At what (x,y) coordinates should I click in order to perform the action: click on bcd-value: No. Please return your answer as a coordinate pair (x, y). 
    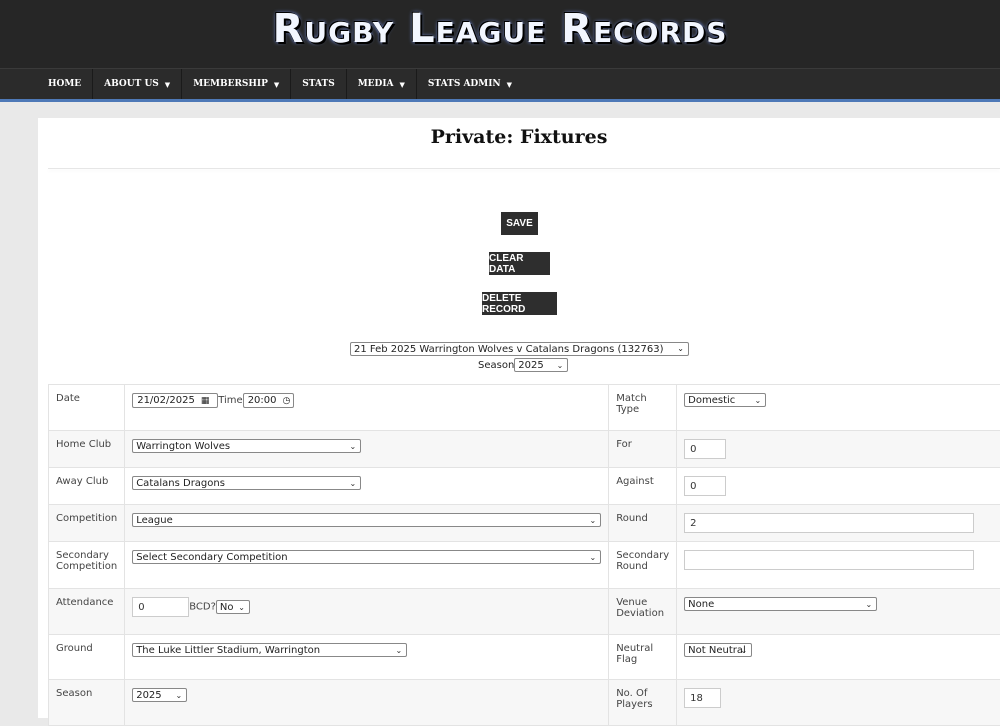
    Looking at the image, I should click on (227, 607).